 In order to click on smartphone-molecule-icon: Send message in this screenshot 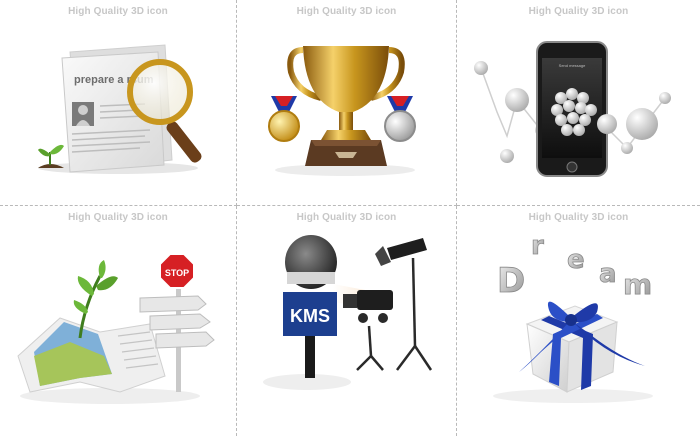, I will do `click(572, 109)`.